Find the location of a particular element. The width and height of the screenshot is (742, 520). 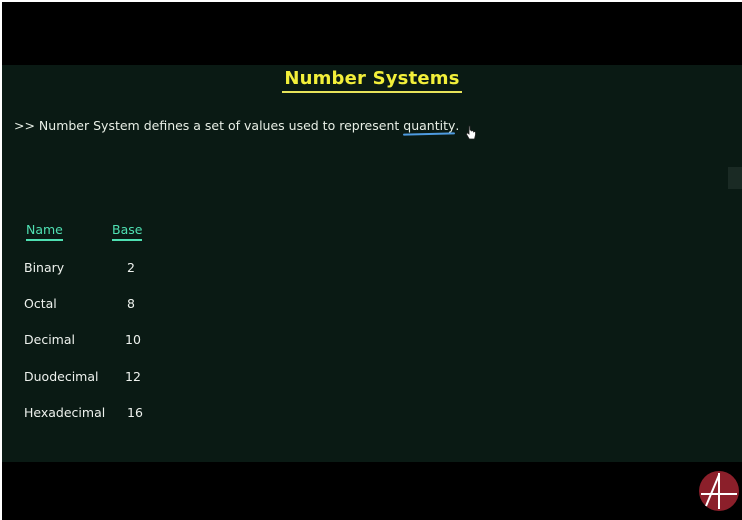

column-header-base: Base is located at coordinates (127, 231).